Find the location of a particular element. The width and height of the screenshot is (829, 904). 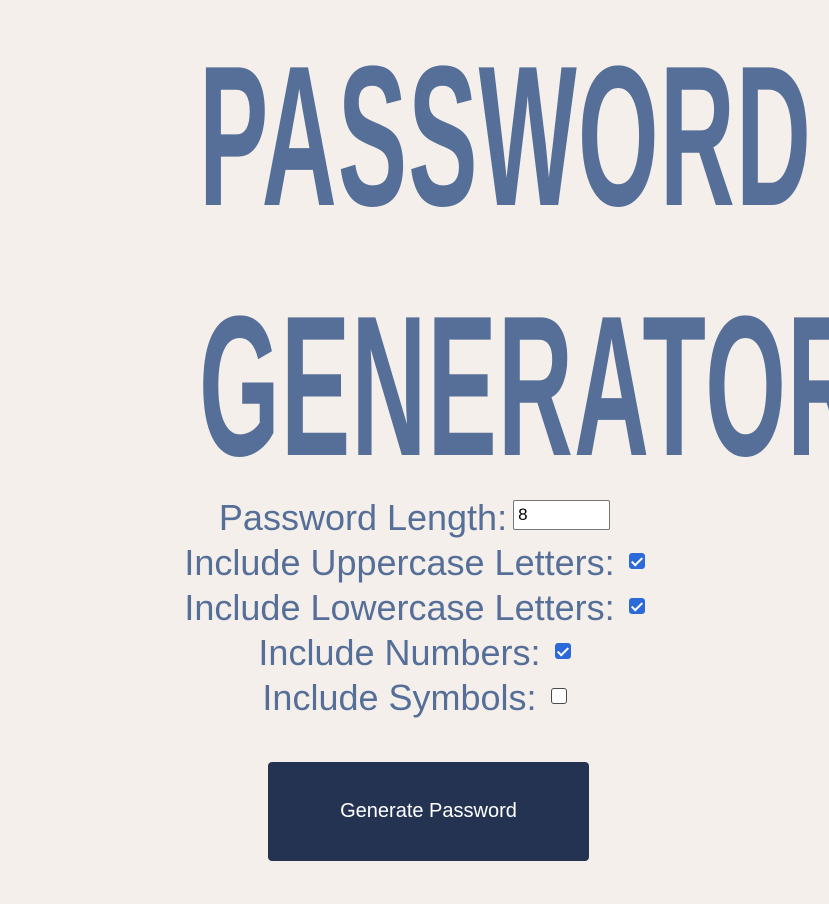

symbols-checkbox is located at coordinates (558, 696).